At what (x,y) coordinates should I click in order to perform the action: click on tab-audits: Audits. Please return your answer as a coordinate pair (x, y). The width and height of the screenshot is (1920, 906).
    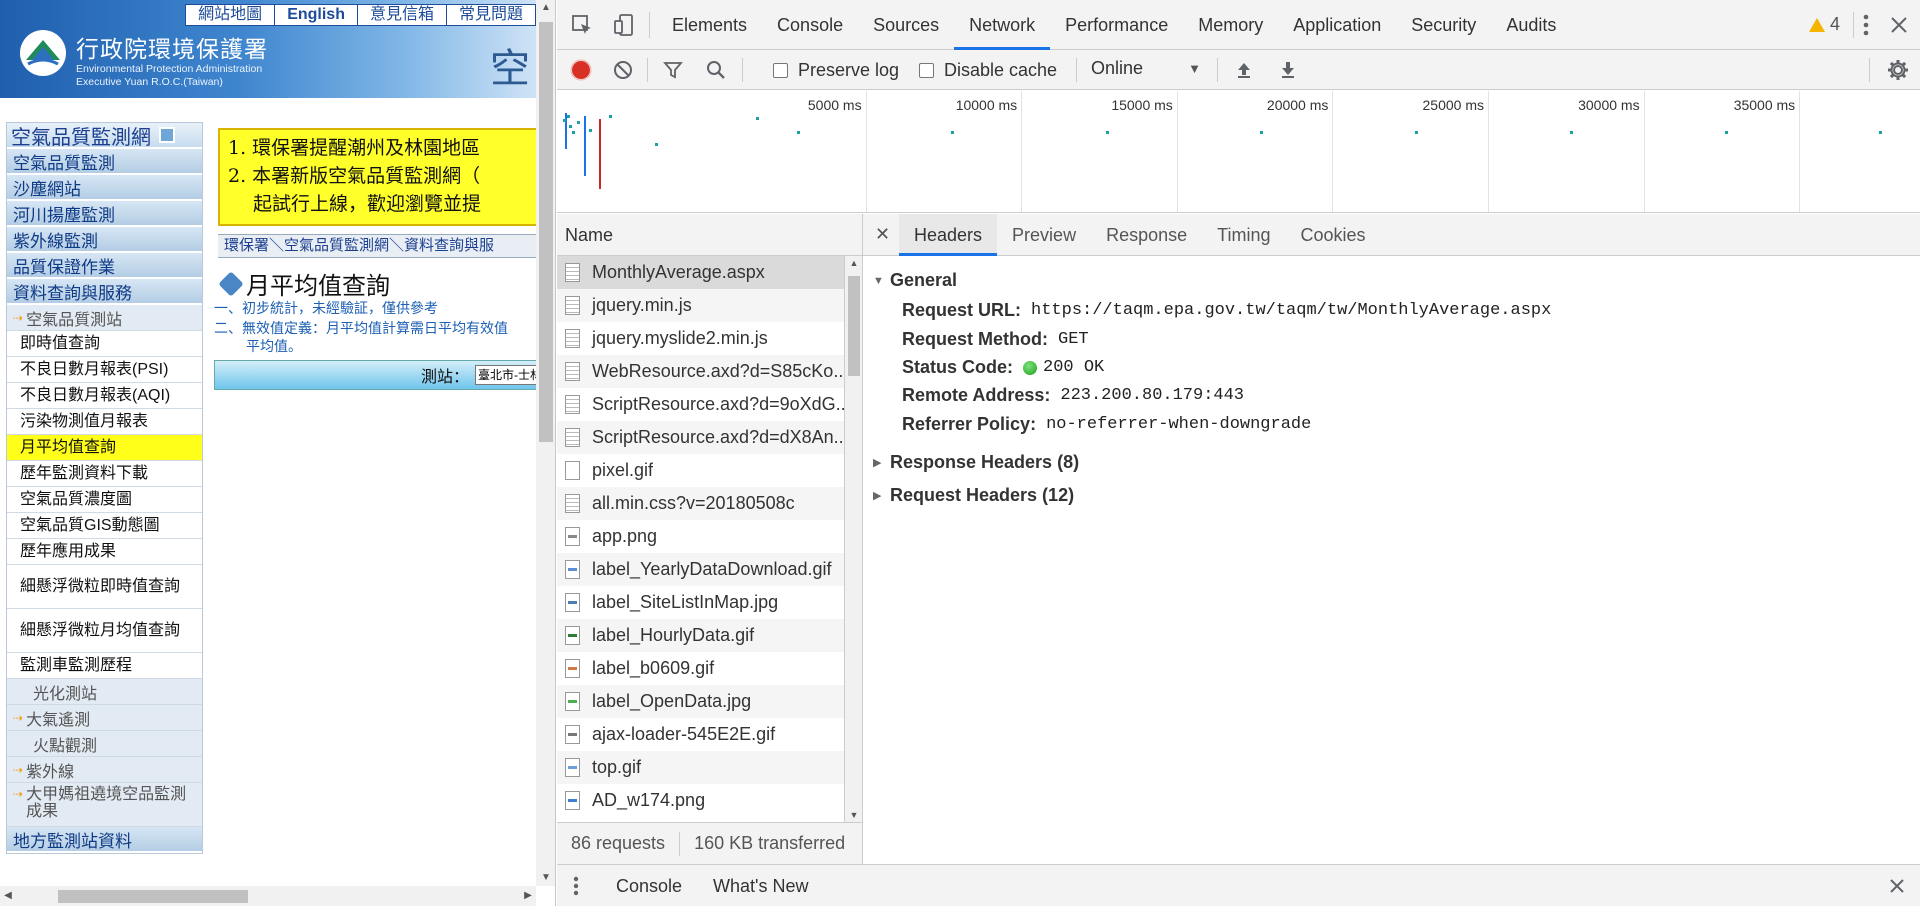
    Looking at the image, I should click on (1531, 25).